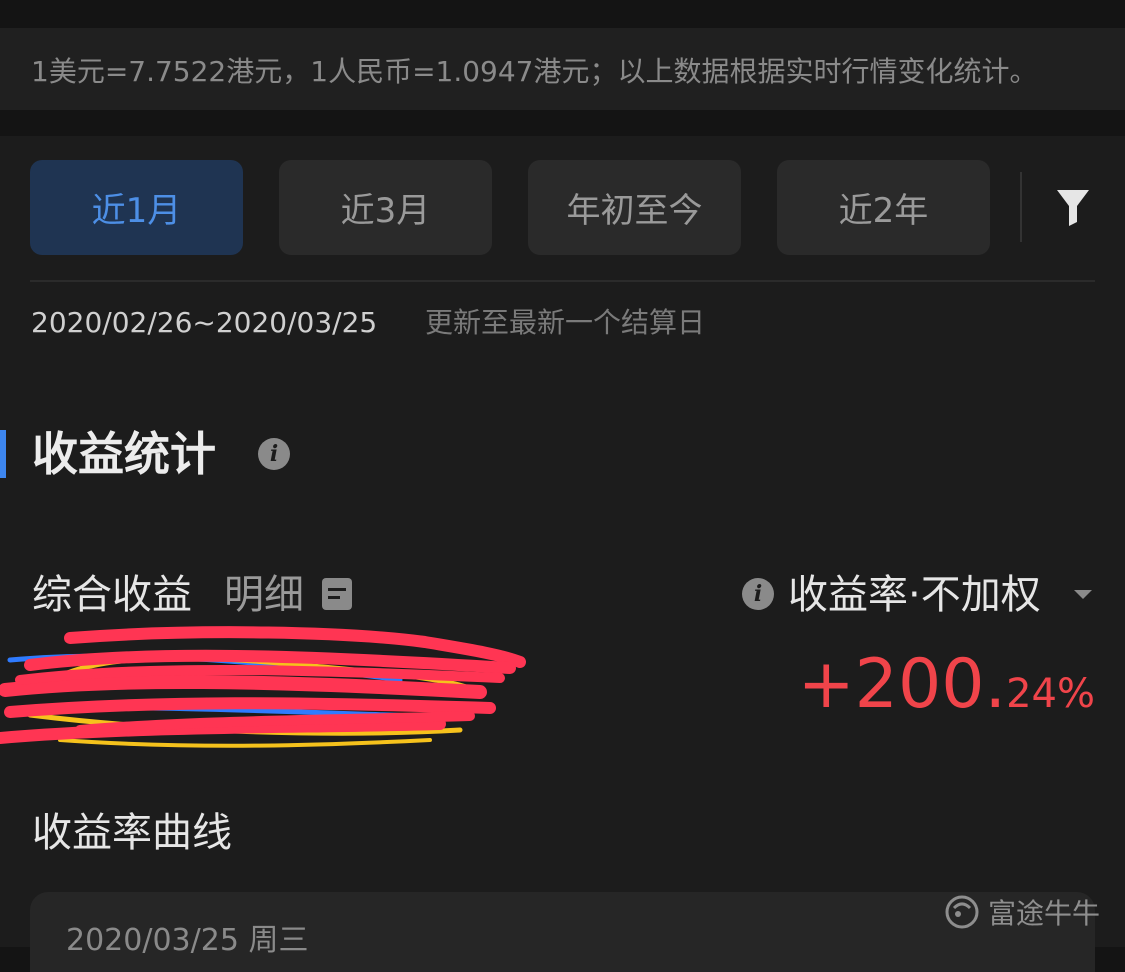  Describe the element at coordinates (1073, 207) in the screenshot. I see `filter-icon` at that location.